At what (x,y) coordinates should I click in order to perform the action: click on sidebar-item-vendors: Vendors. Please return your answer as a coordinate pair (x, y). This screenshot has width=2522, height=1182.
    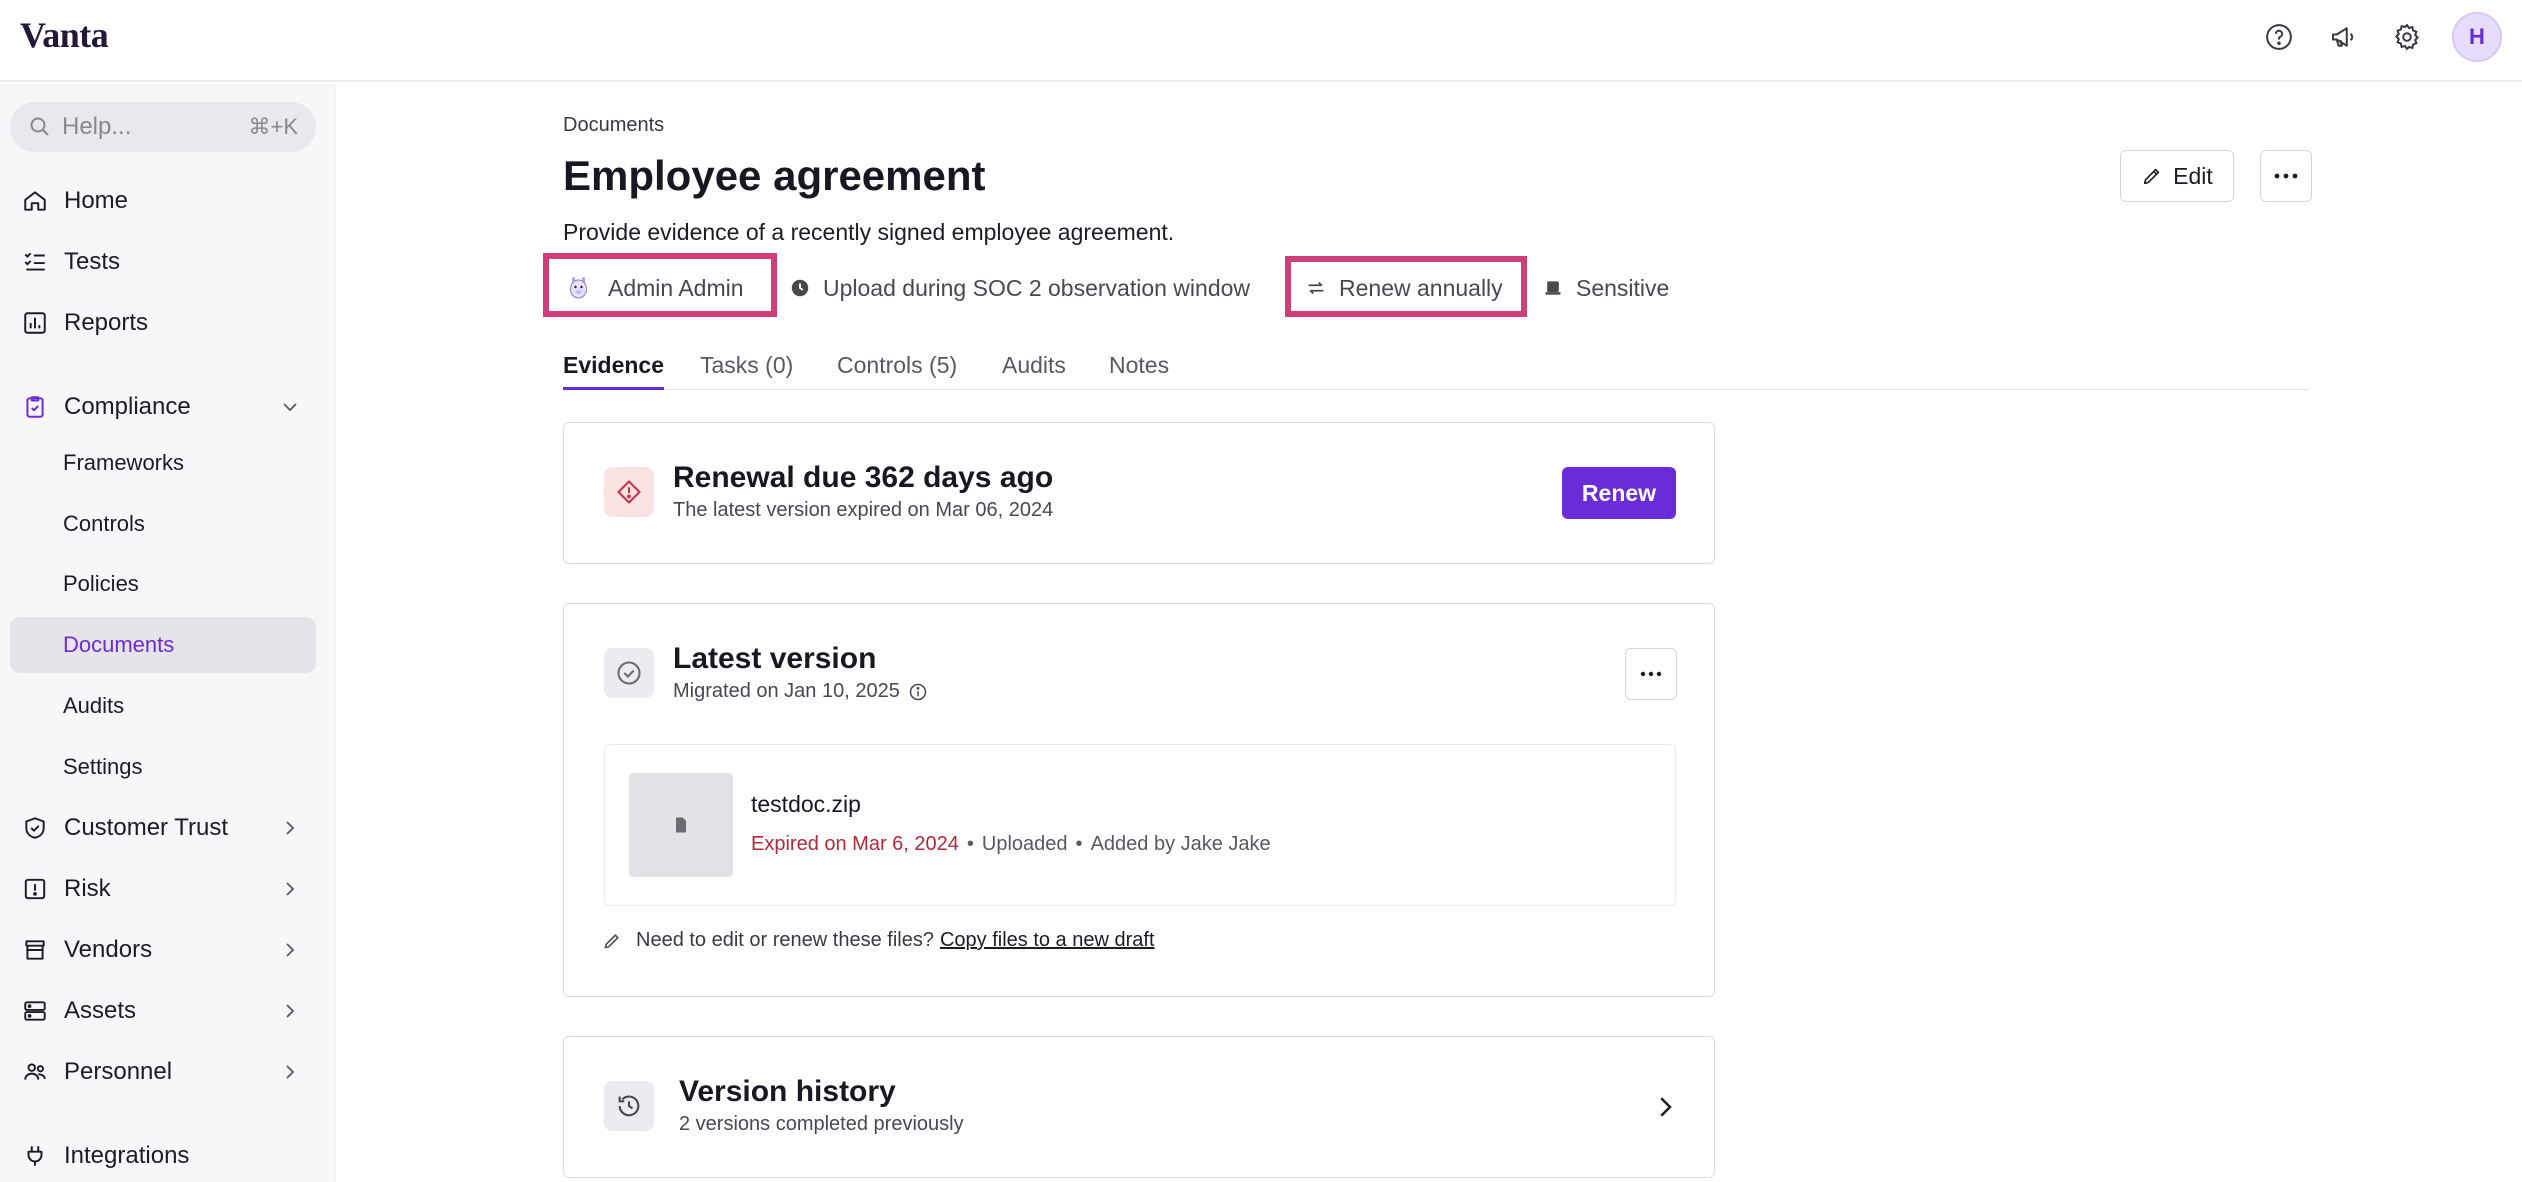
    Looking at the image, I should click on (163, 950).